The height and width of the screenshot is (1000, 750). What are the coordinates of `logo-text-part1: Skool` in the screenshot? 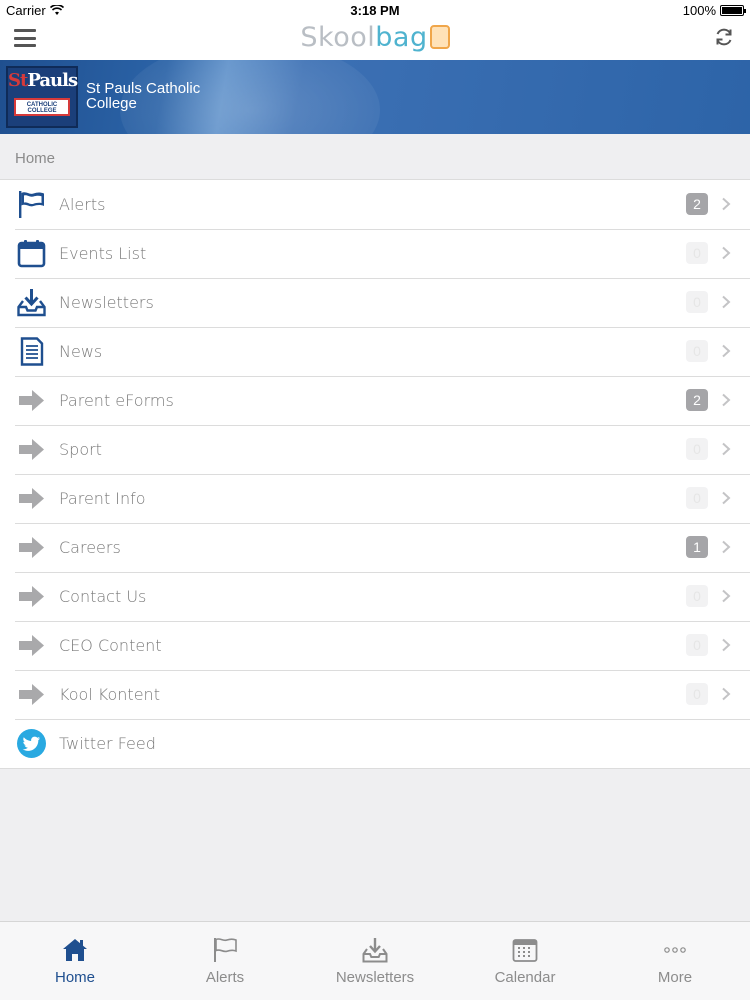 It's located at (338, 37).